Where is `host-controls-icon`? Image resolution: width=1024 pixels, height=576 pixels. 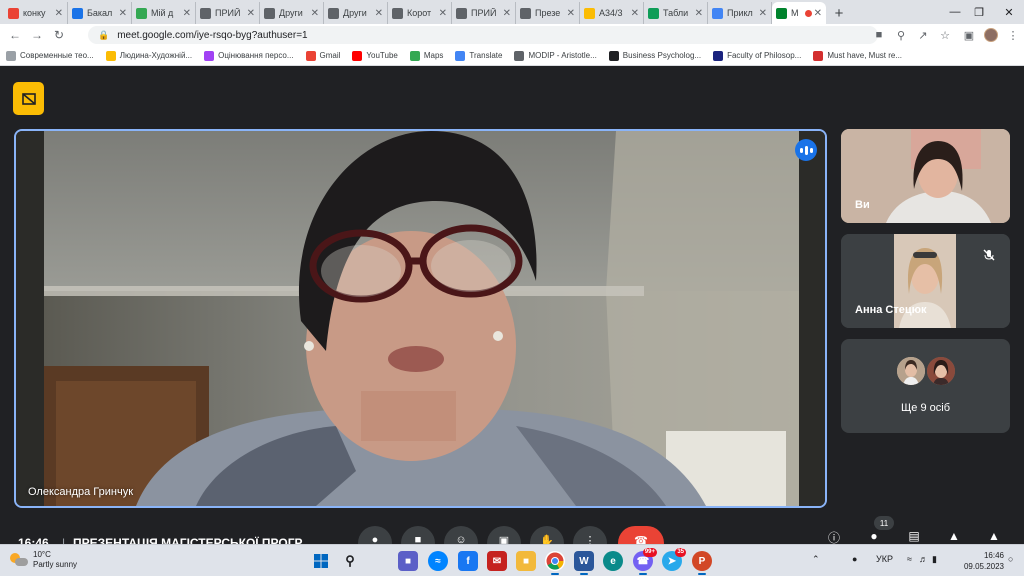 host-controls-icon is located at coordinates (28, 98).